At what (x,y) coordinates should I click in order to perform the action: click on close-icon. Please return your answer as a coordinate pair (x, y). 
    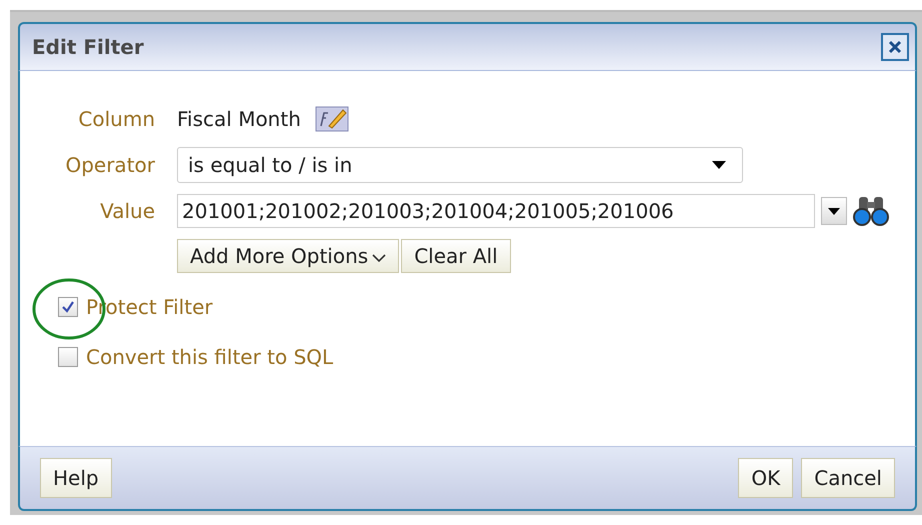
    Looking at the image, I should click on (895, 47).